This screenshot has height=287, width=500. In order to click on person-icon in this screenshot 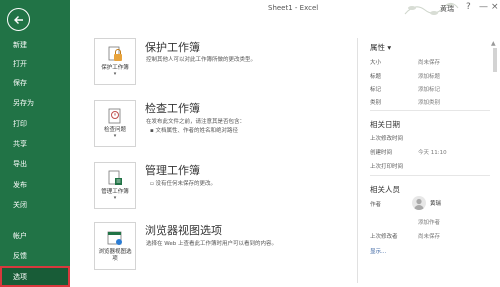, I will do `click(419, 204)`.